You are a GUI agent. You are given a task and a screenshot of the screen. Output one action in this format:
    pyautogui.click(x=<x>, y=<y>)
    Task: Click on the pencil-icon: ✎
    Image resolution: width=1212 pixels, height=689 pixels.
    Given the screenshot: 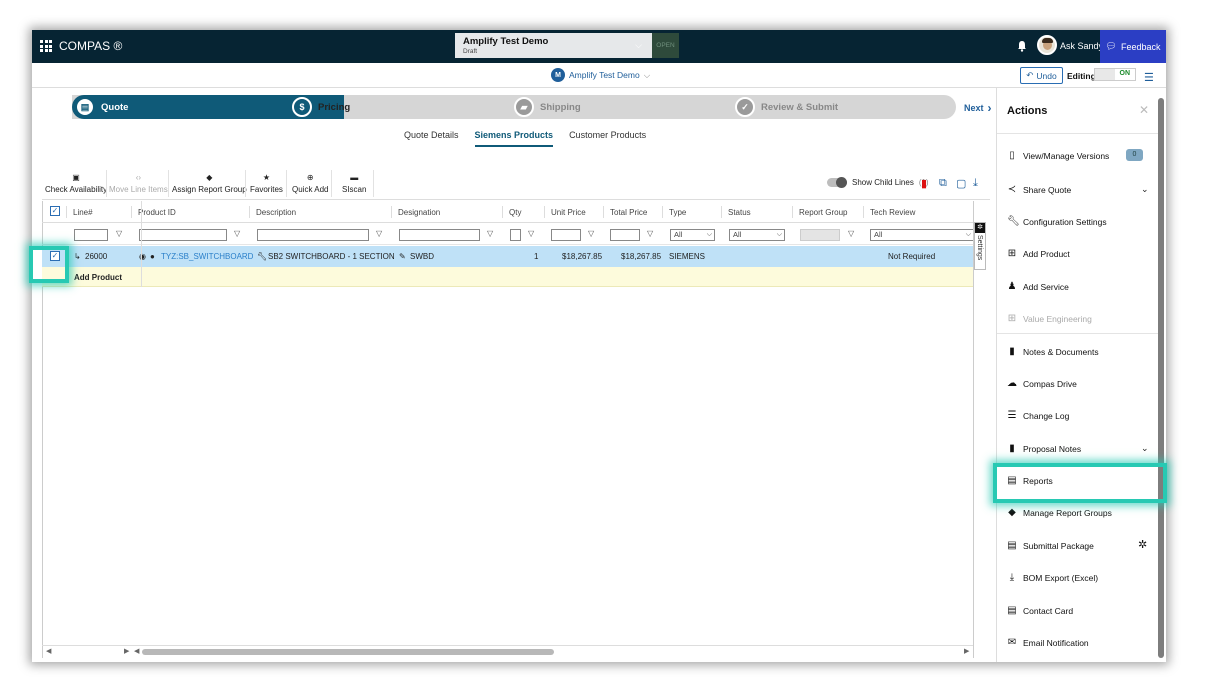 What is the action you would take?
    pyautogui.click(x=402, y=256)
    